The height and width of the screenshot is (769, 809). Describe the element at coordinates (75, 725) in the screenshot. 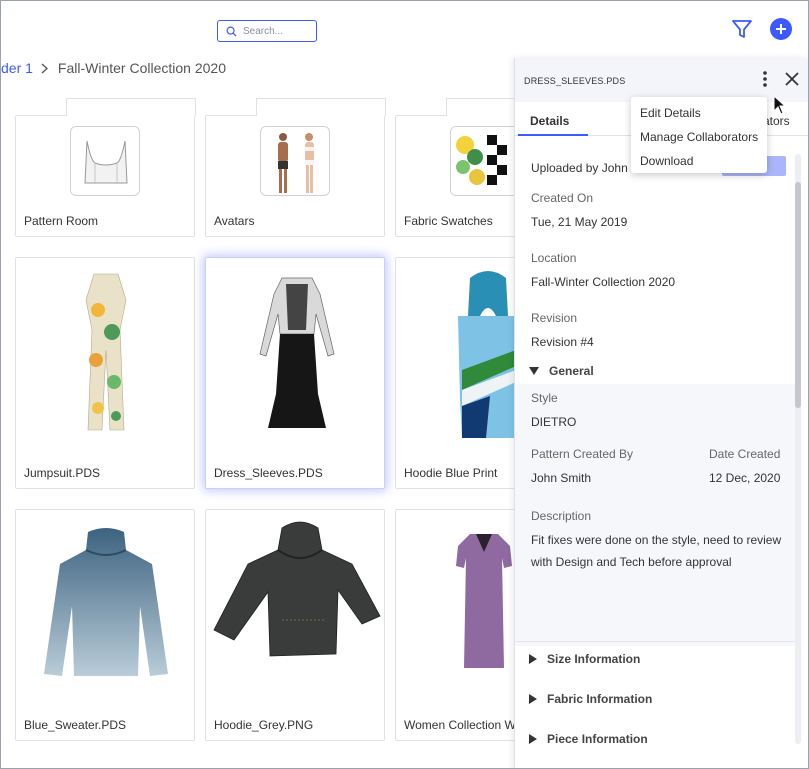

I see `card-label: Blue_Sweater.PDS` at that location.